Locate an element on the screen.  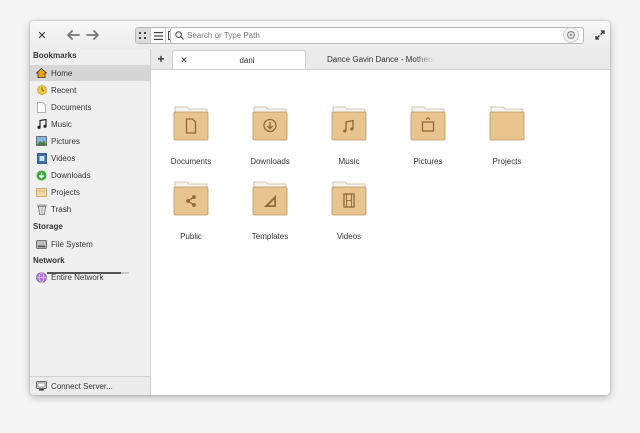
pictures-icon is located at coordinates (41, 141).